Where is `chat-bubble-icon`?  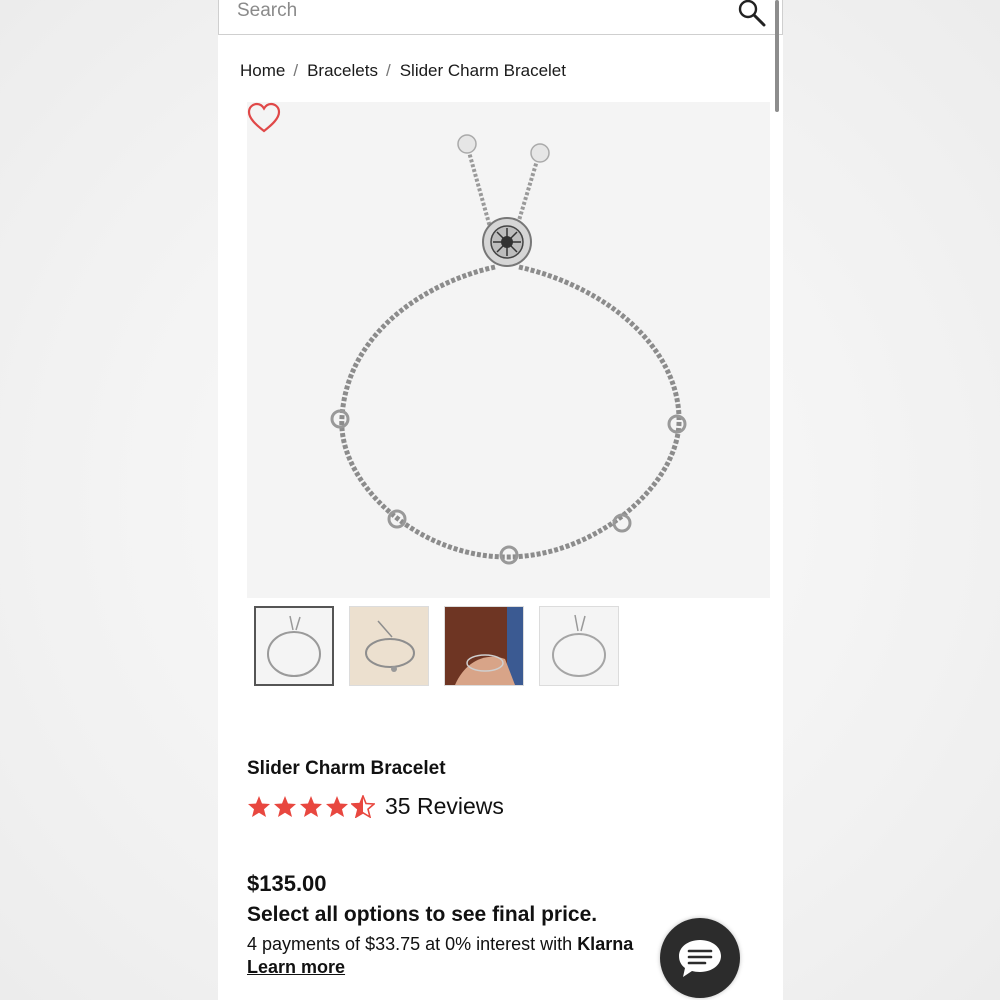 chat-bubble-icon is located at coordinates (700, 958).